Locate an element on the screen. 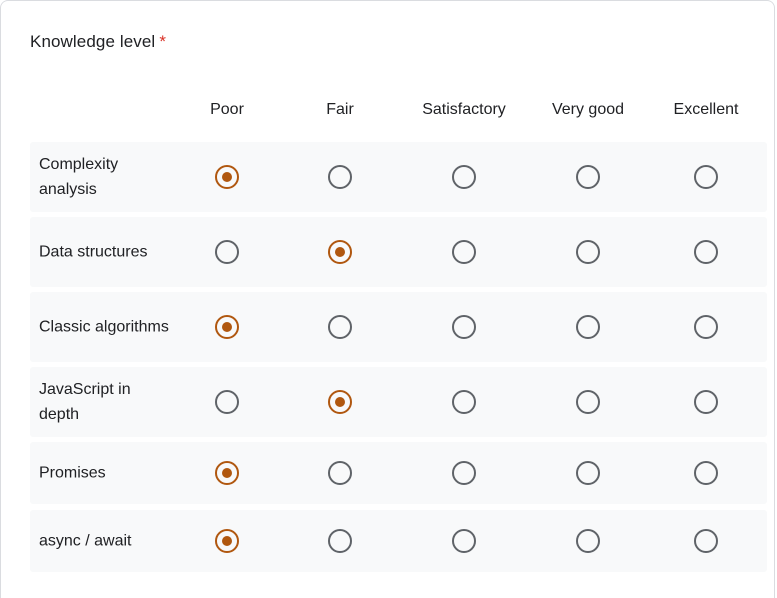  column-header: Satisfactory is located at coordinates (464, 109).